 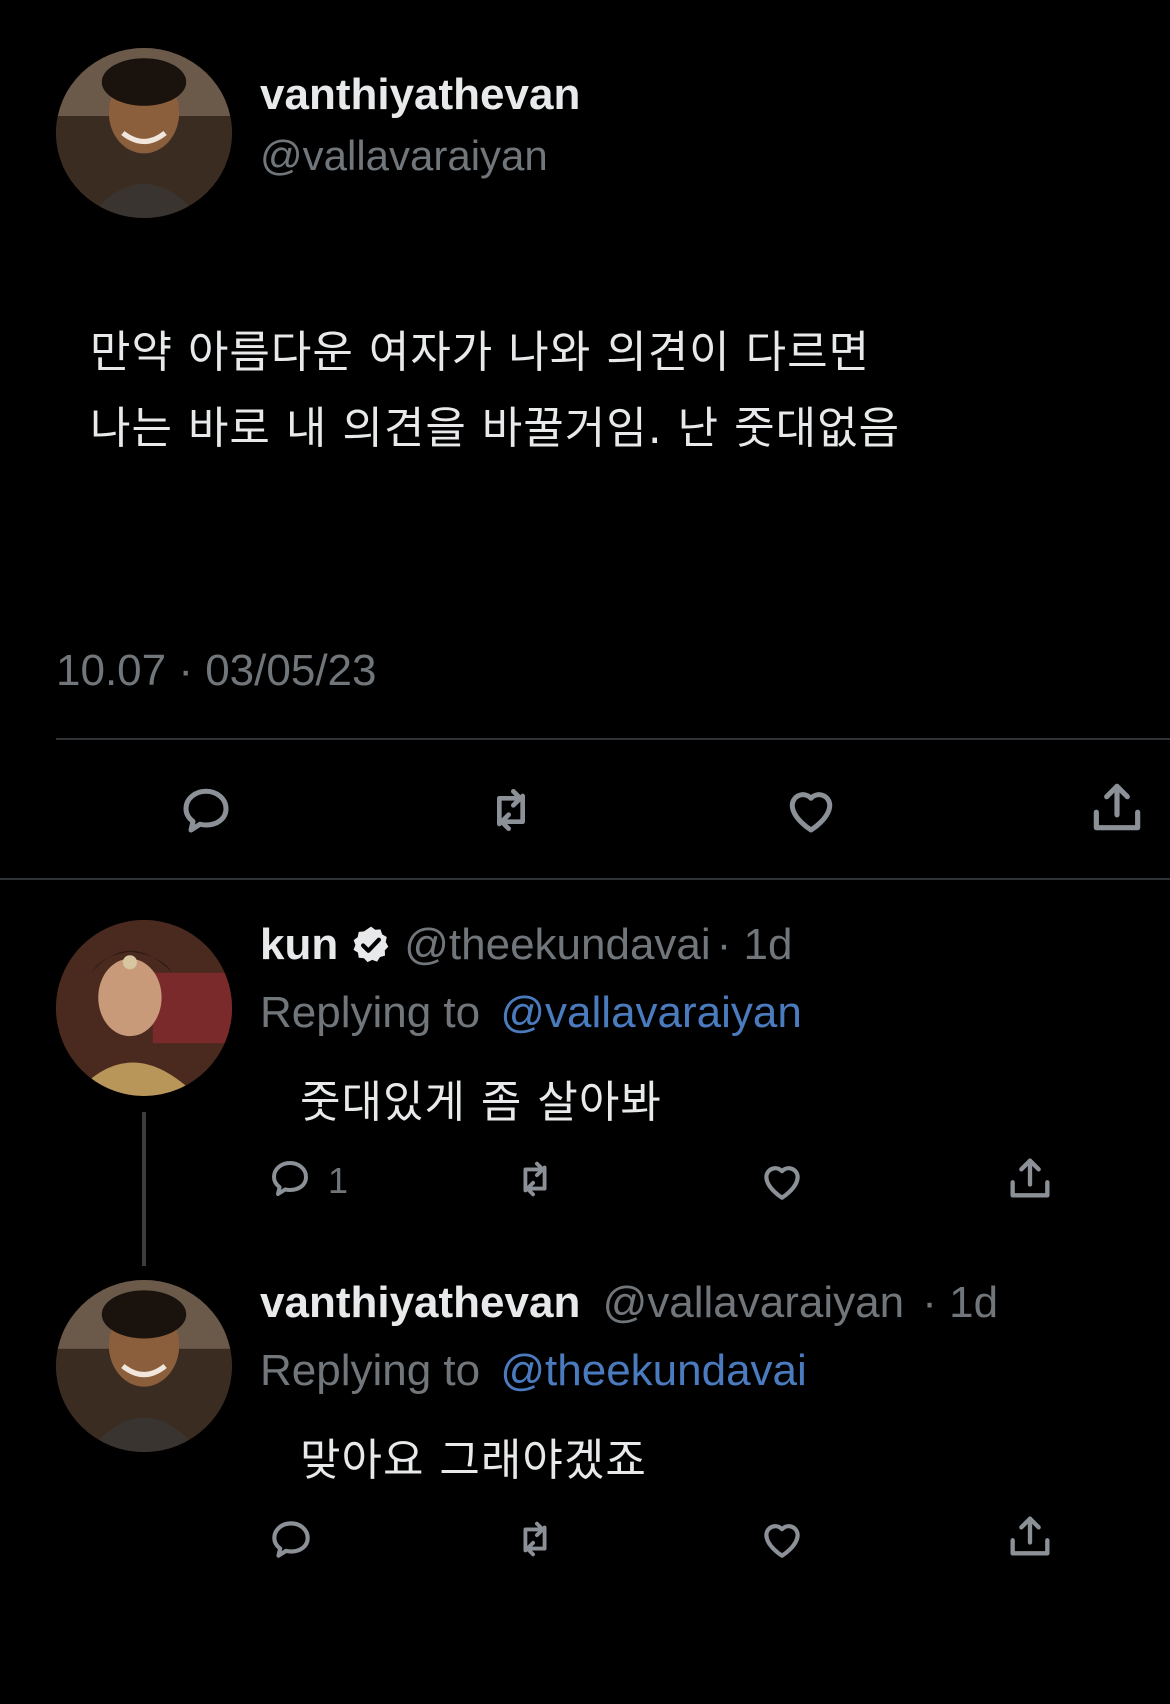 I want to click on reply-text: 줏대있게 좀 살아봐, so click(x=481, y=1102).